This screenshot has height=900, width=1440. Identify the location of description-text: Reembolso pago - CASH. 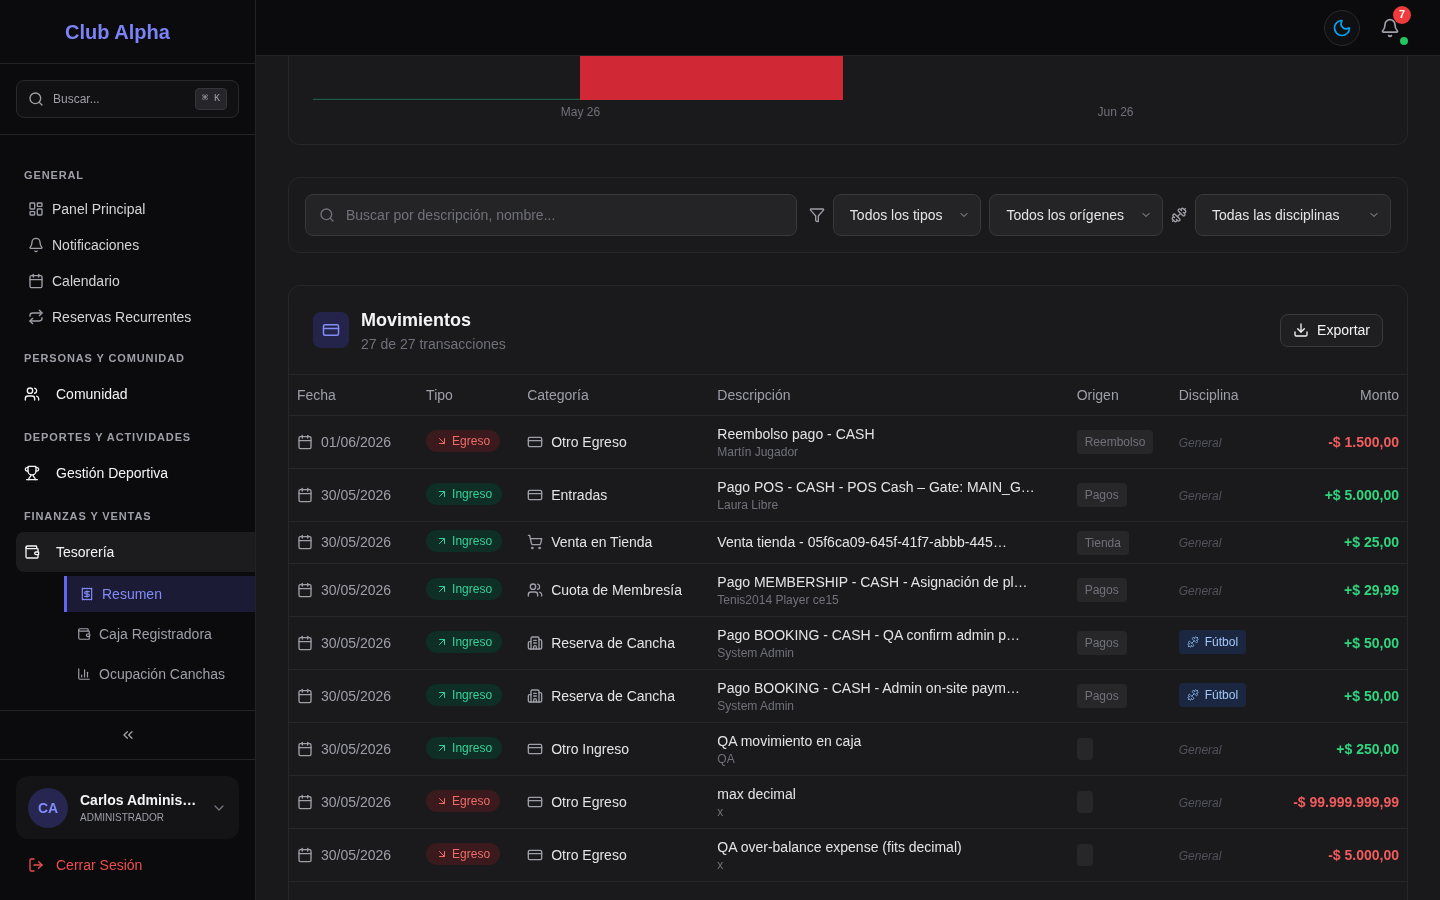
(796, 434).